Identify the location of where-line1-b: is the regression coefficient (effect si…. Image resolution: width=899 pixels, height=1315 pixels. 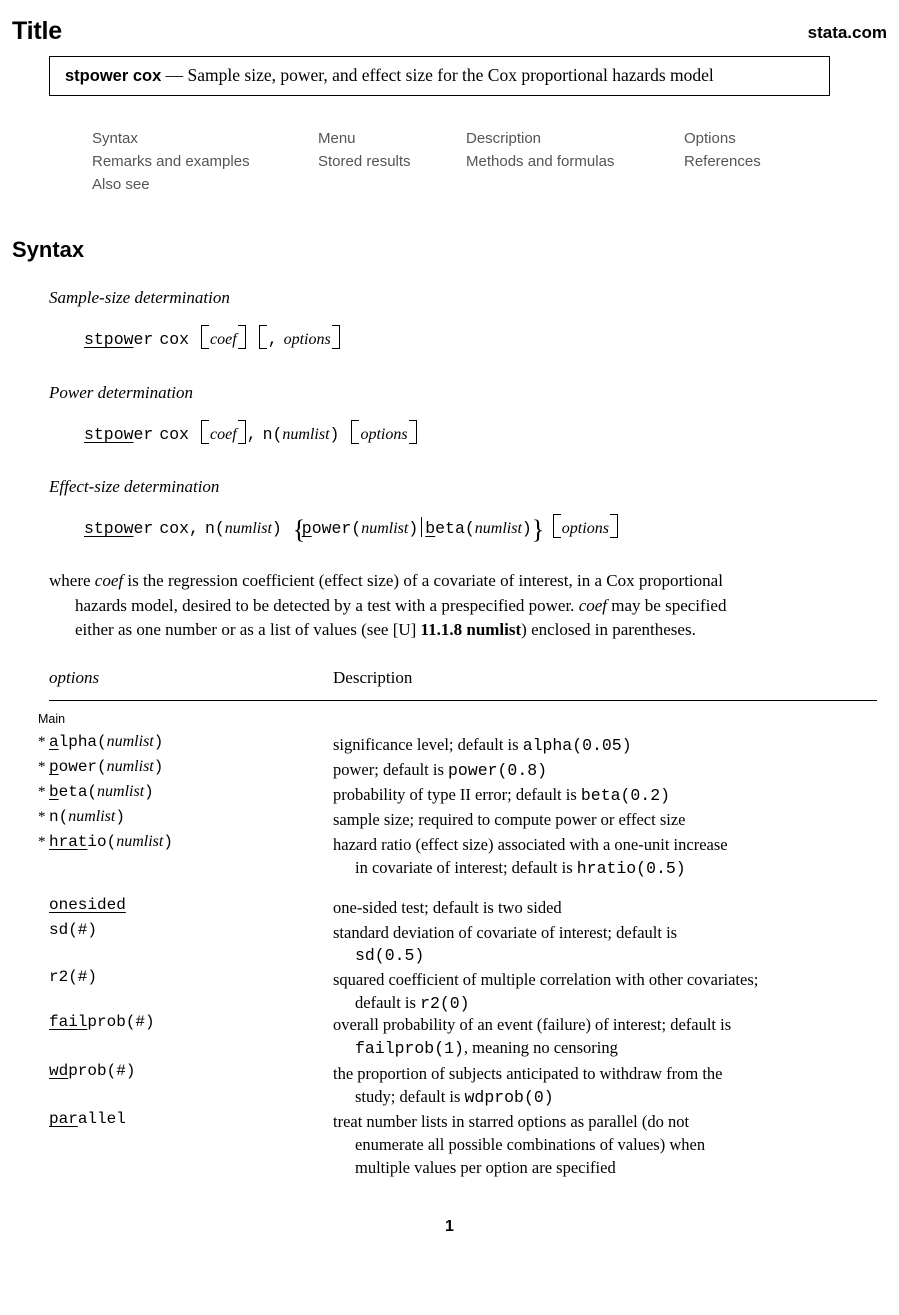
(423, 580).